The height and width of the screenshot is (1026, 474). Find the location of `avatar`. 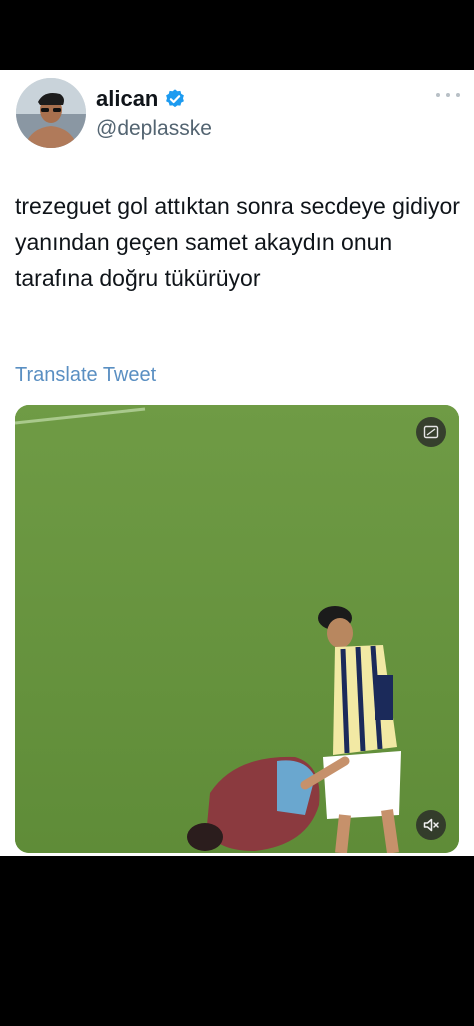

avatar is located at coordinates (51, 113).